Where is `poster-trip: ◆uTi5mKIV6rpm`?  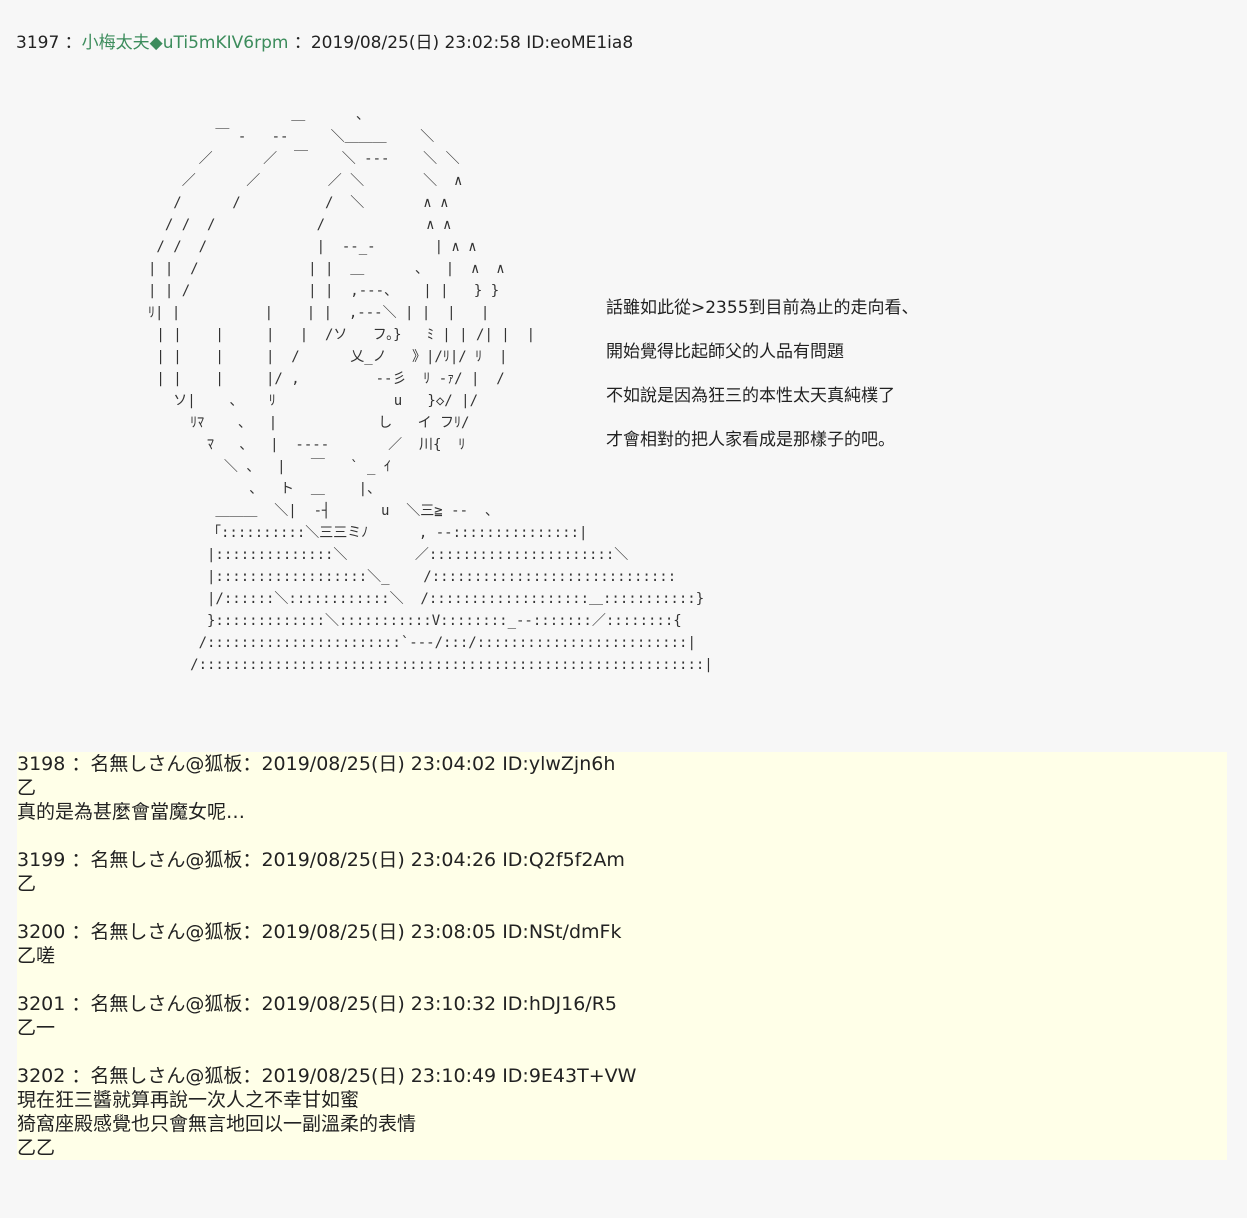 poster-trip: ◆uTi5mKIV6rpm is located at coordinates (219, 43).